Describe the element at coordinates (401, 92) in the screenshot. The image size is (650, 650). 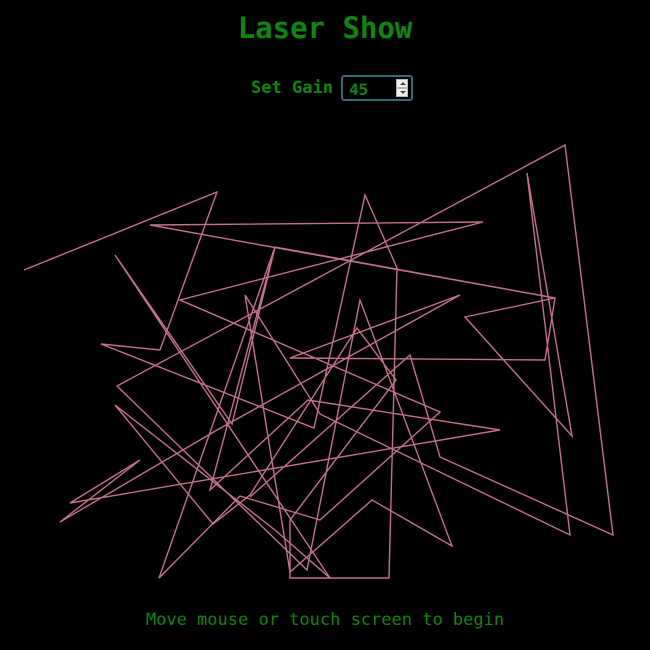
I see `spin-down-icon` at that location.